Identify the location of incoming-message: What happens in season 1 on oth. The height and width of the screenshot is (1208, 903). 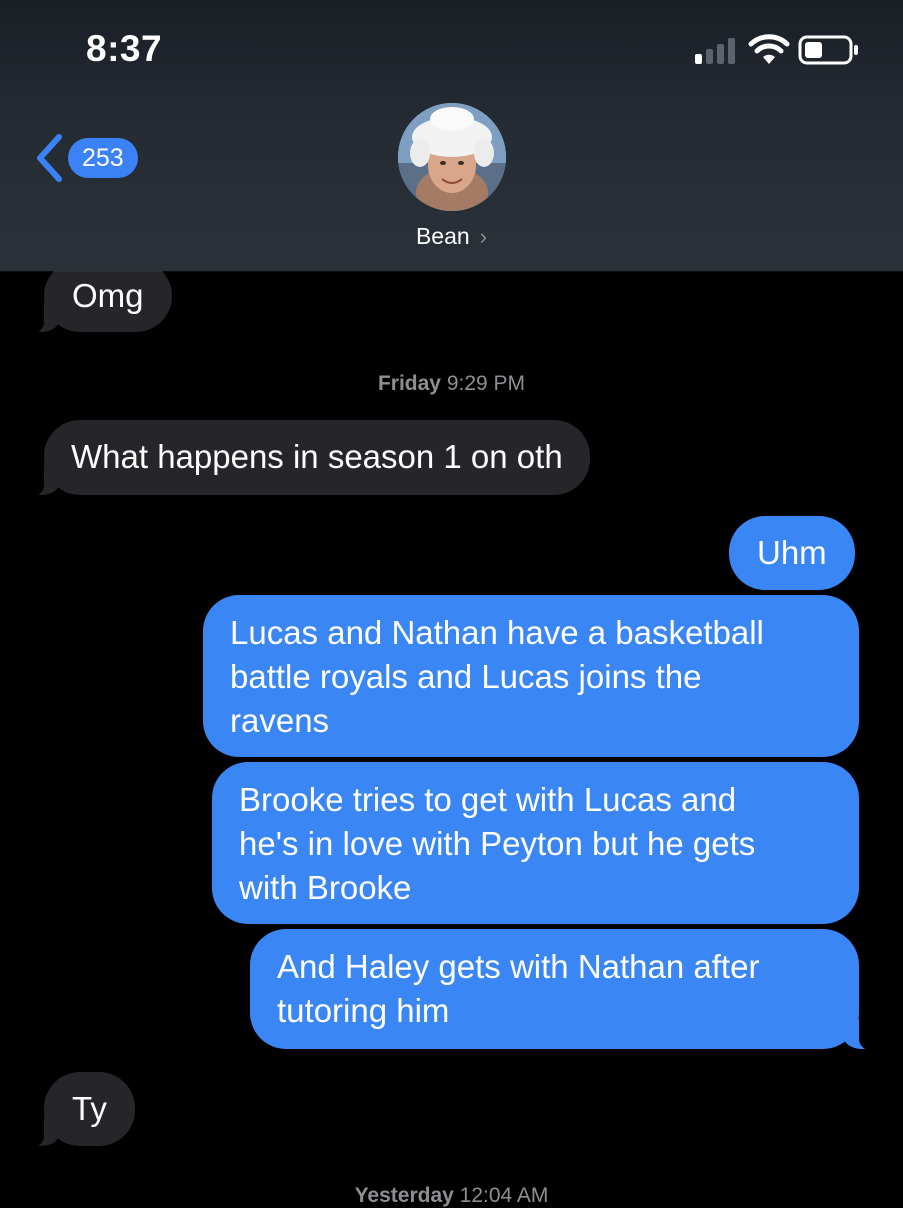
(306, 458).